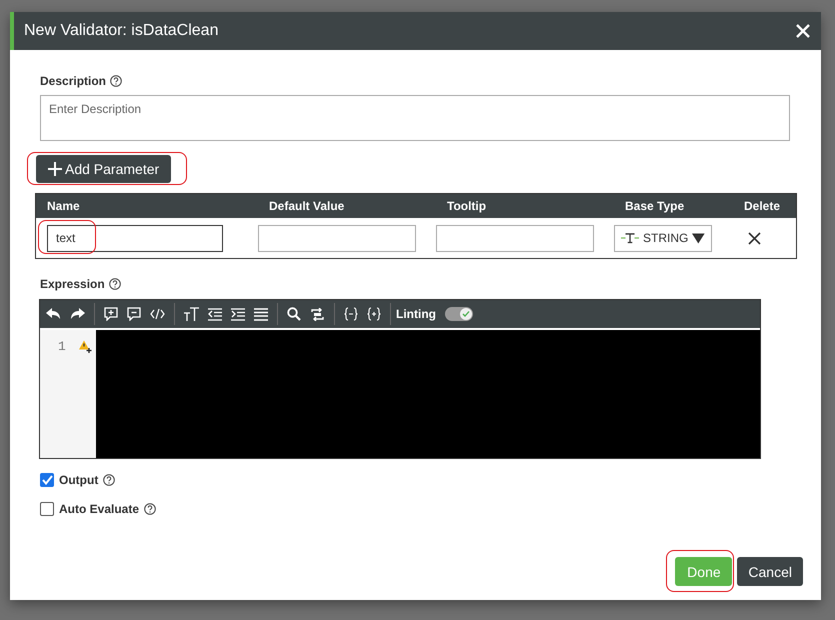 The image size is (835, 620). What do you see at coordinates (63, 206) in the screenshot?
I see `column-header: Name` at bounding box center [63, 206].